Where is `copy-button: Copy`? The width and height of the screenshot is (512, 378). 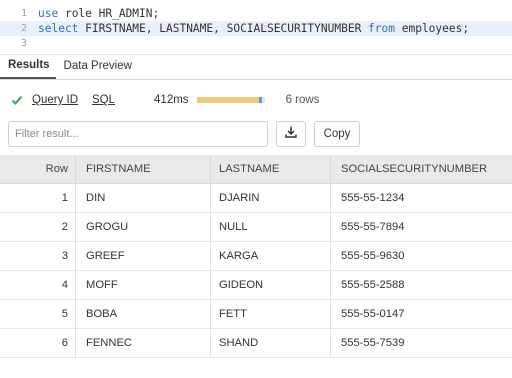 copy-button: Copy is located at coordinates (337, 134).